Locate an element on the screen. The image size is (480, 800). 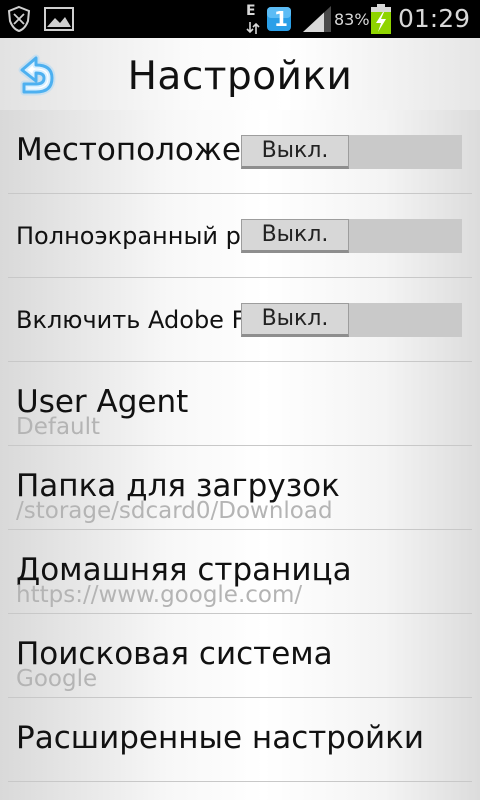
setting-subtitle: Default is located at coordinates (58, 427).